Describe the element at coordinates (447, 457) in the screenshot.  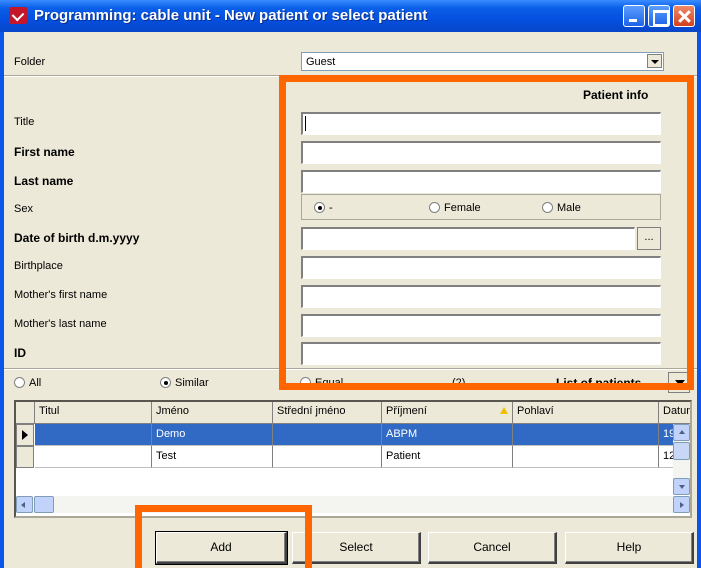
I see `table-cell: Patient` at that location.